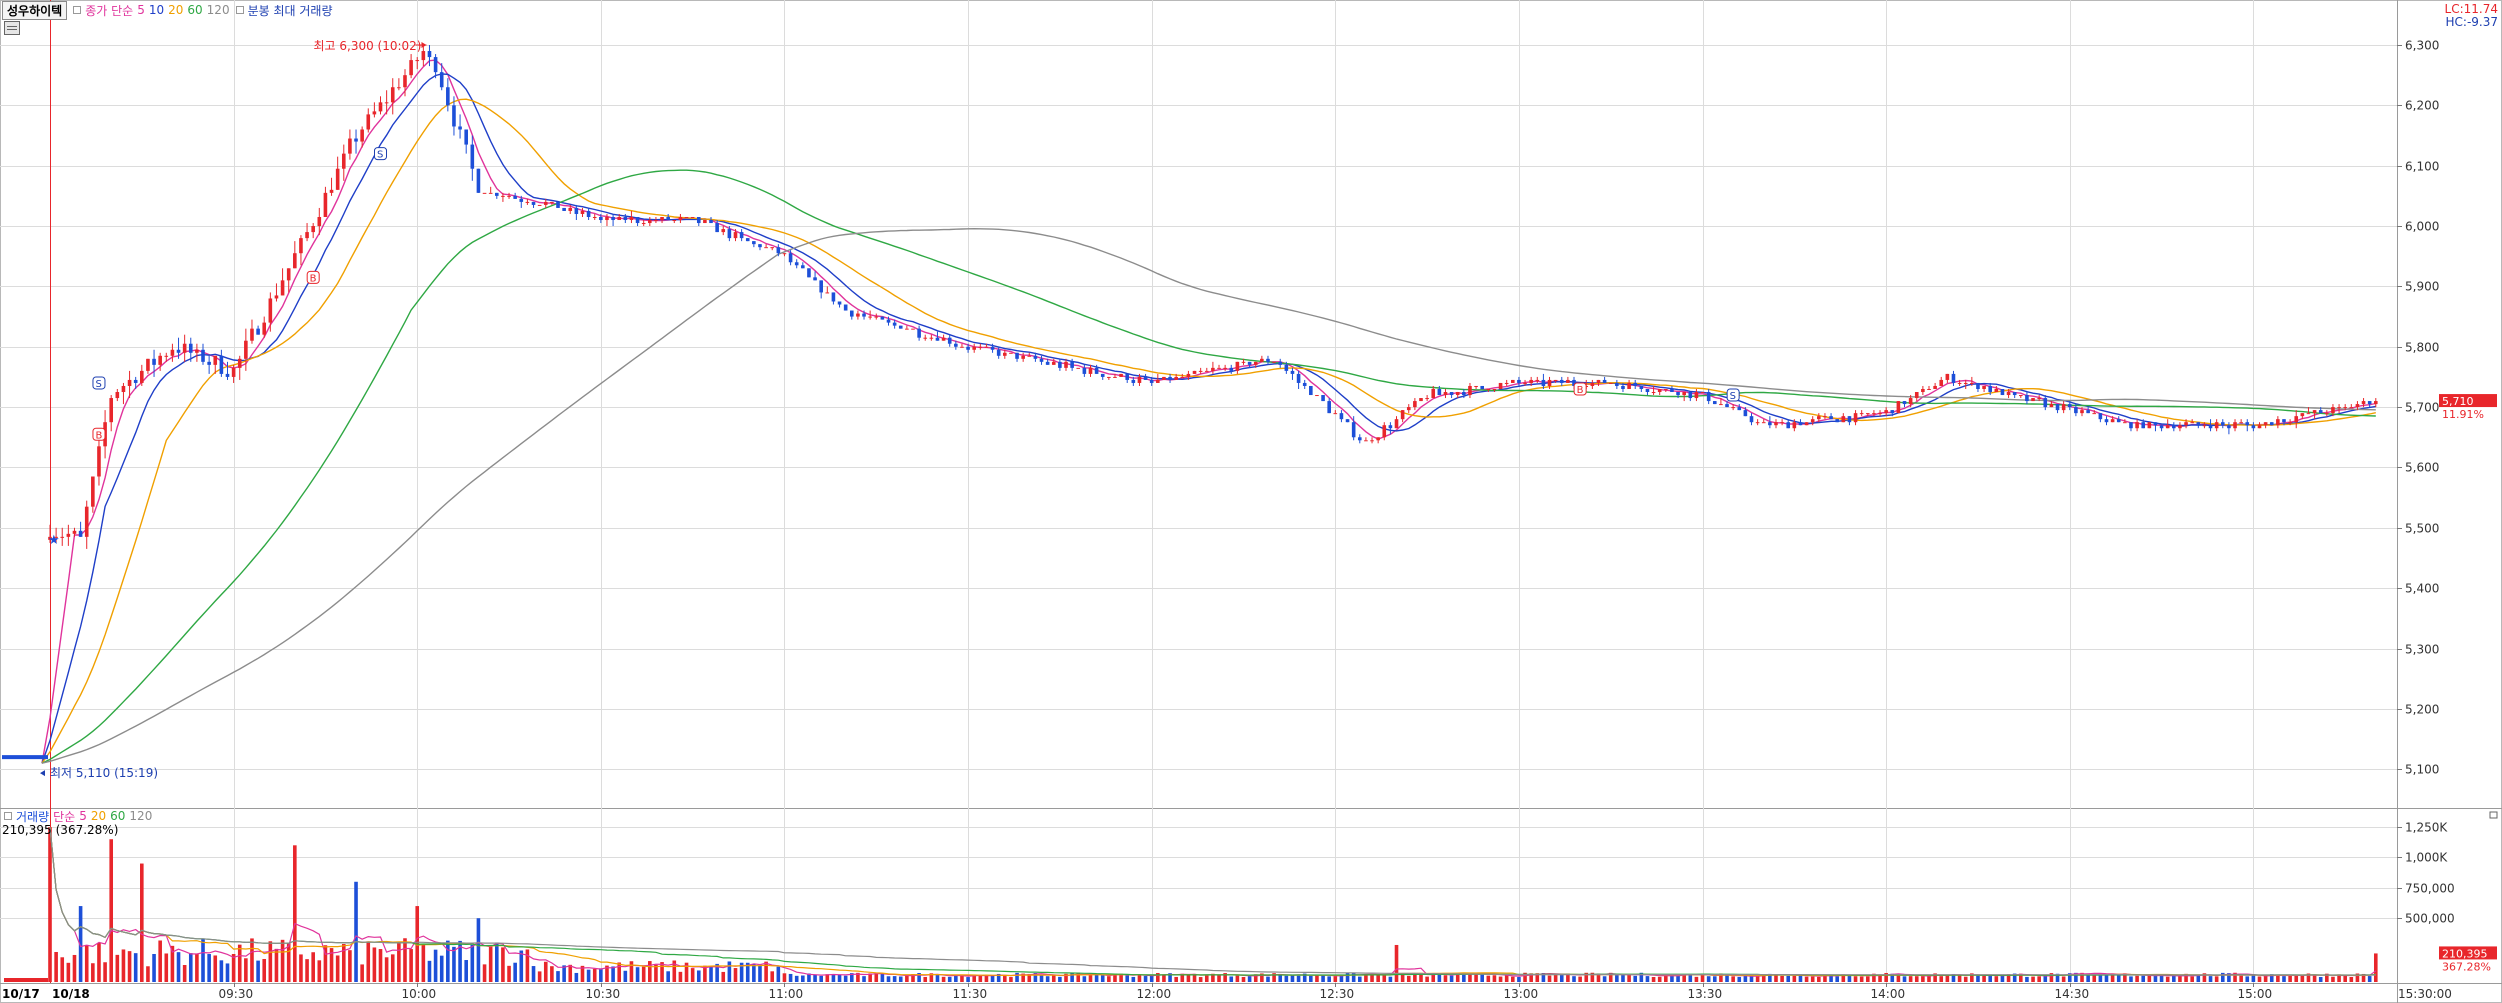  Describe the element at coordinates (2422, 770) in the screenshot. I see `price-axis-label: 5,100` at that location.